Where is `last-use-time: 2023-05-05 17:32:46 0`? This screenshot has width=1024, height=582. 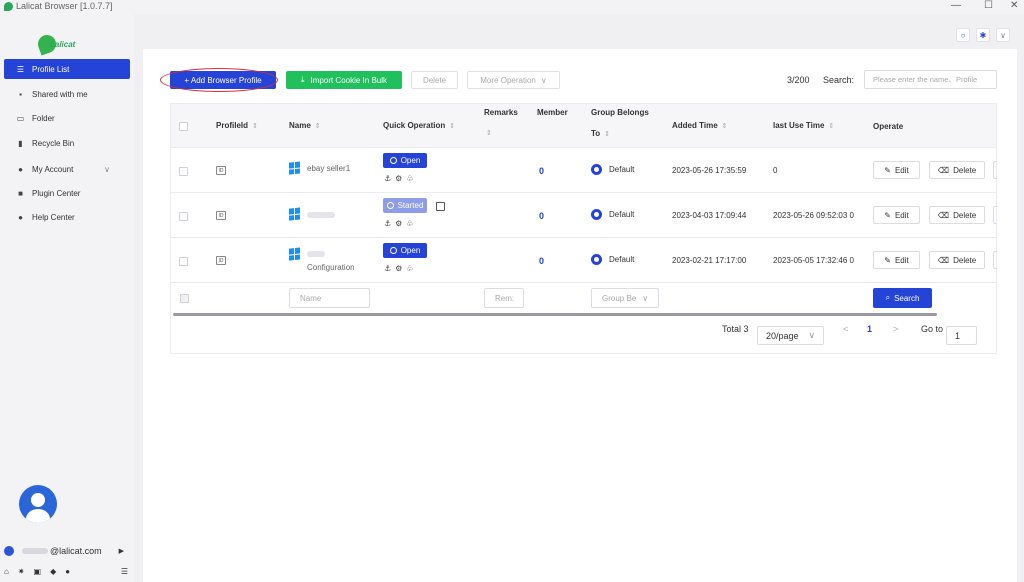
last-use-time: 2023-05-05 17:32:46 0 is located at coordinates (813, 260).